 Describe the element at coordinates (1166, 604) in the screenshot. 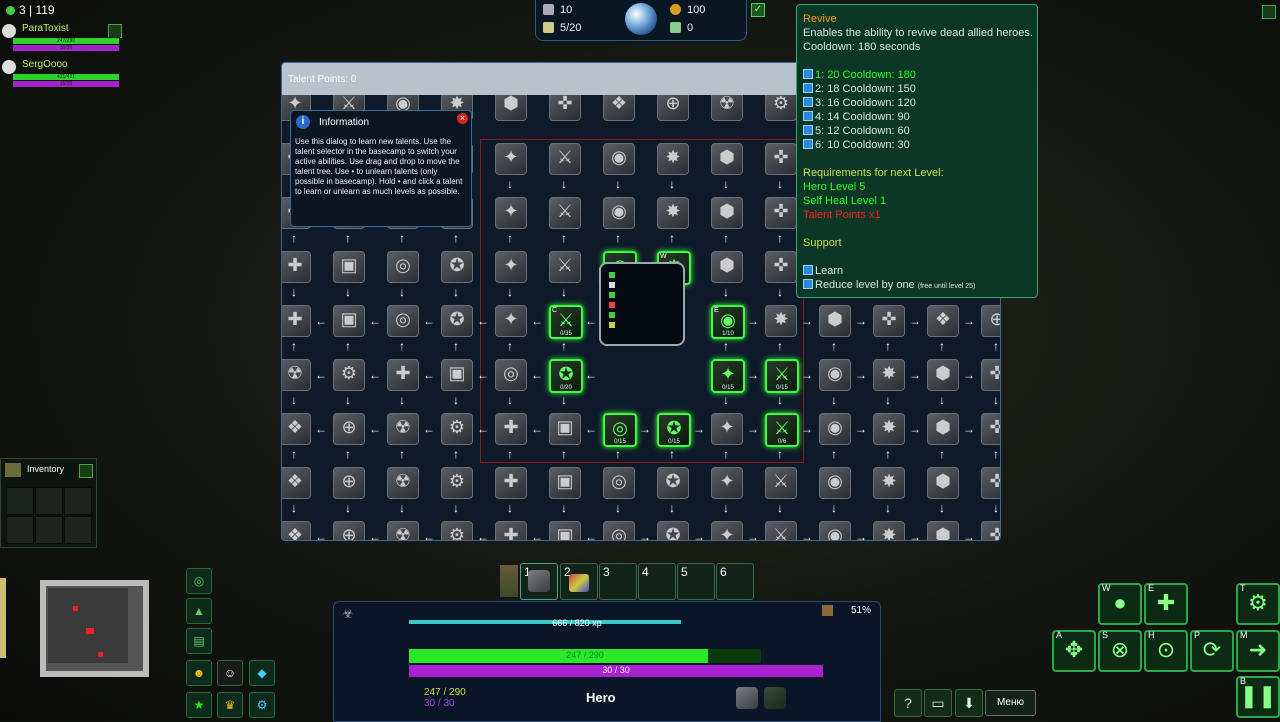

I see `heal-command: E ✚` at that location.